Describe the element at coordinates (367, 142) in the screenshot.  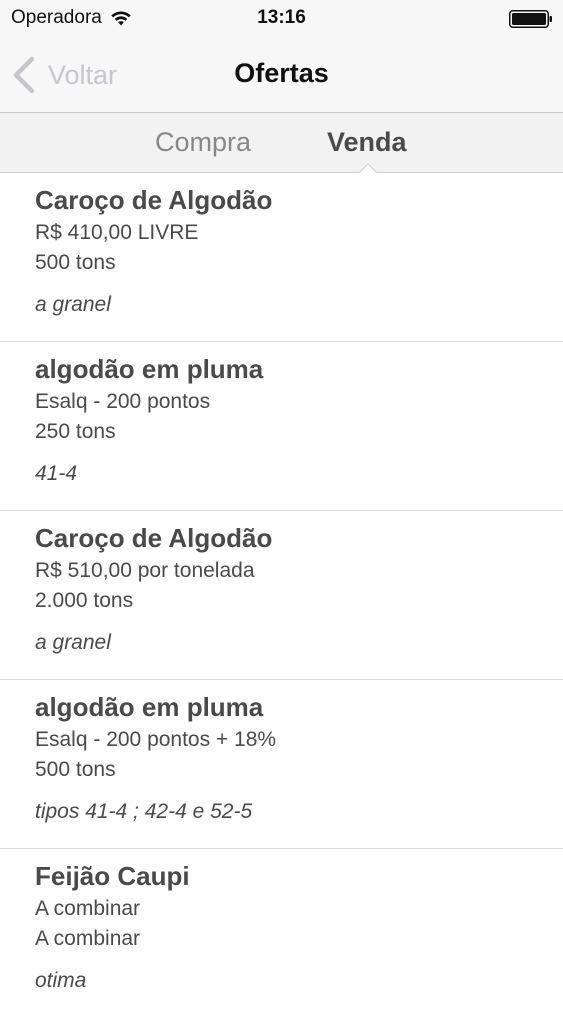
I see `tab-venda: Venda` at that location.